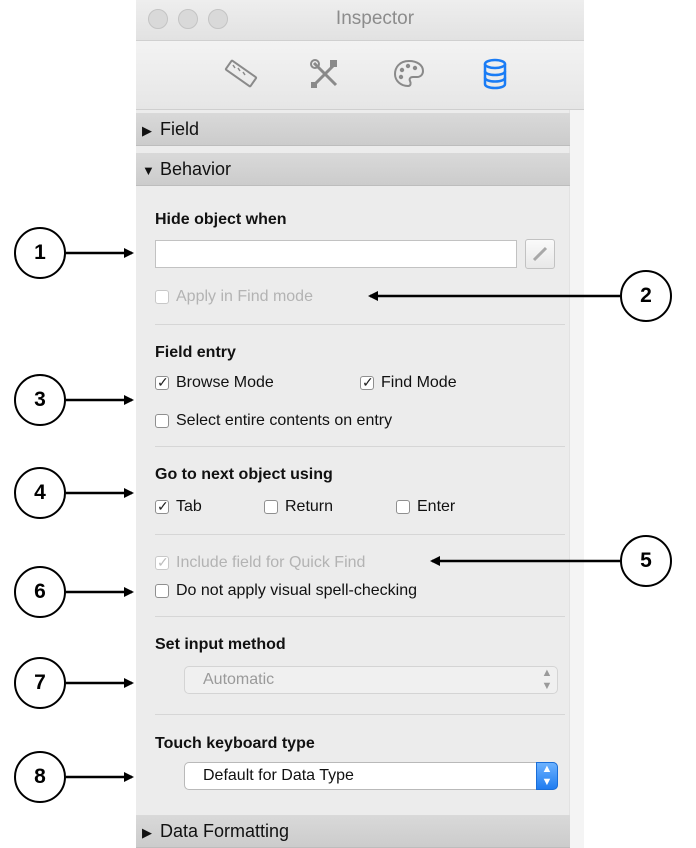 The width and height of the screenshot is (696, 848). Describe the element at coordinates (40, 493) in the screenshot. I see `callout-4: 4` at that location.